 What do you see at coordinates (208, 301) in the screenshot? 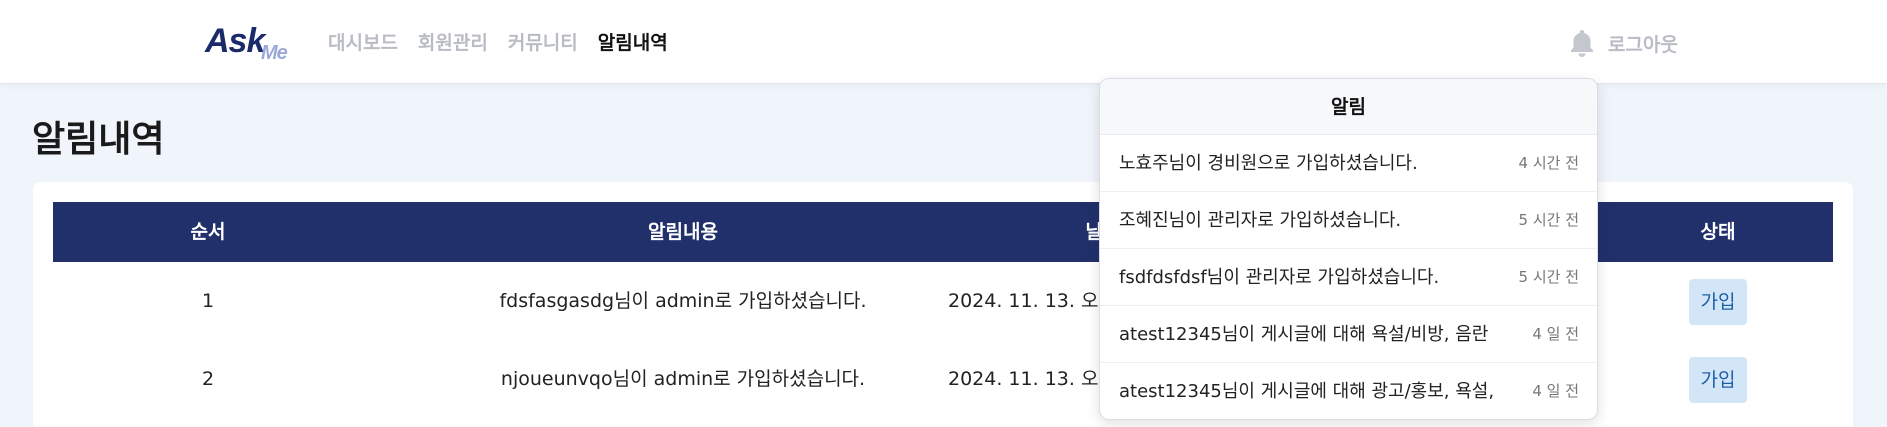
I see `row-index: 1` at bounding box center [208, 301].